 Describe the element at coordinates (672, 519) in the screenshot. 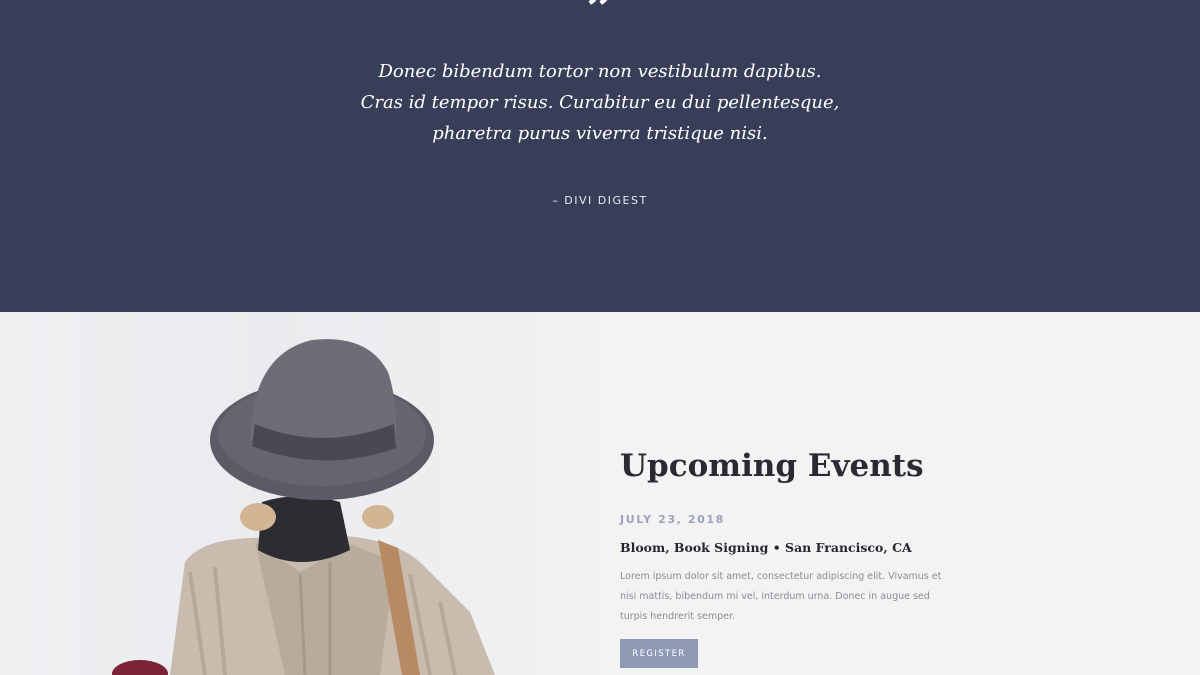

I see `event-date: JULY 23, 2018` at that location.